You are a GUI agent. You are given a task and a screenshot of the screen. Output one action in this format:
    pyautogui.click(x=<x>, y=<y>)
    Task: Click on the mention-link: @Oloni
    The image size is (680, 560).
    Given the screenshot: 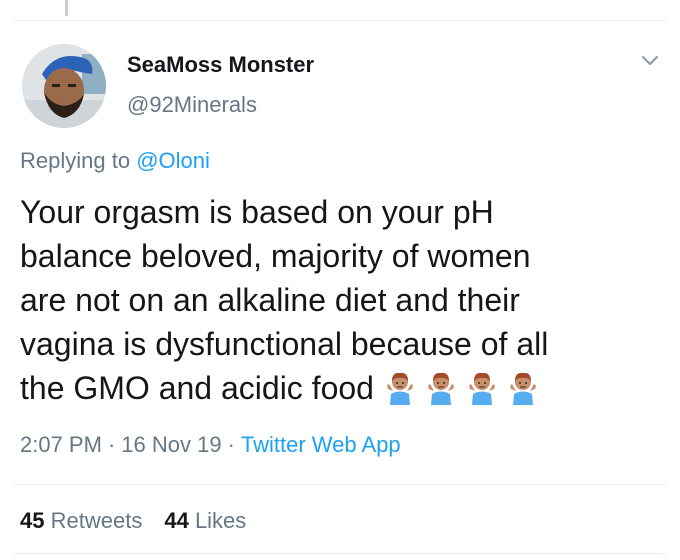 What is the action you would take?
    pyautogui.click(x=173, y=160)
    